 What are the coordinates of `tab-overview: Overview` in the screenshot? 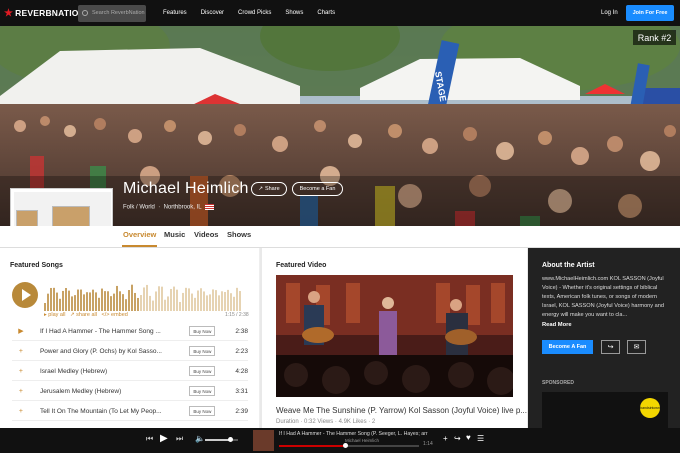 It's located at (139, 238).